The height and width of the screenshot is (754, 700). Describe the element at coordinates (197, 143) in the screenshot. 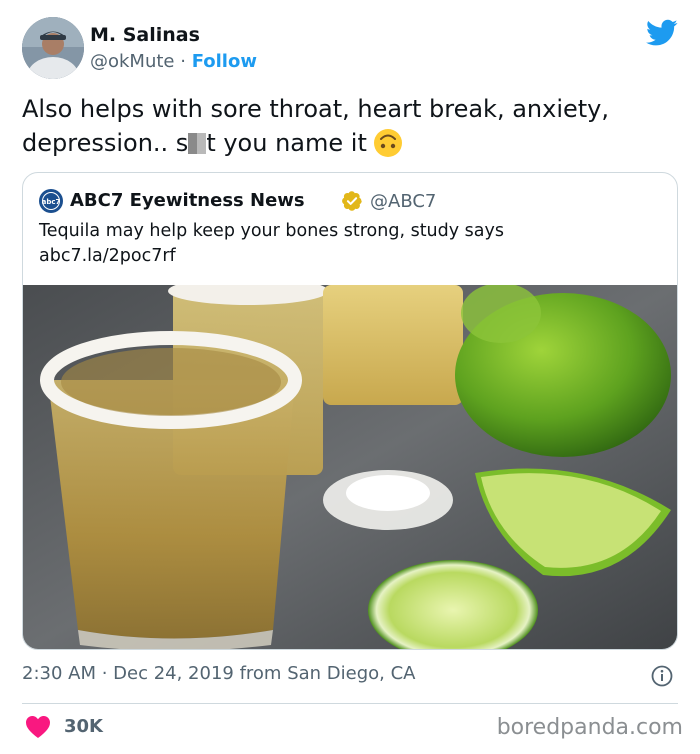

I see `censor-block` at that location.